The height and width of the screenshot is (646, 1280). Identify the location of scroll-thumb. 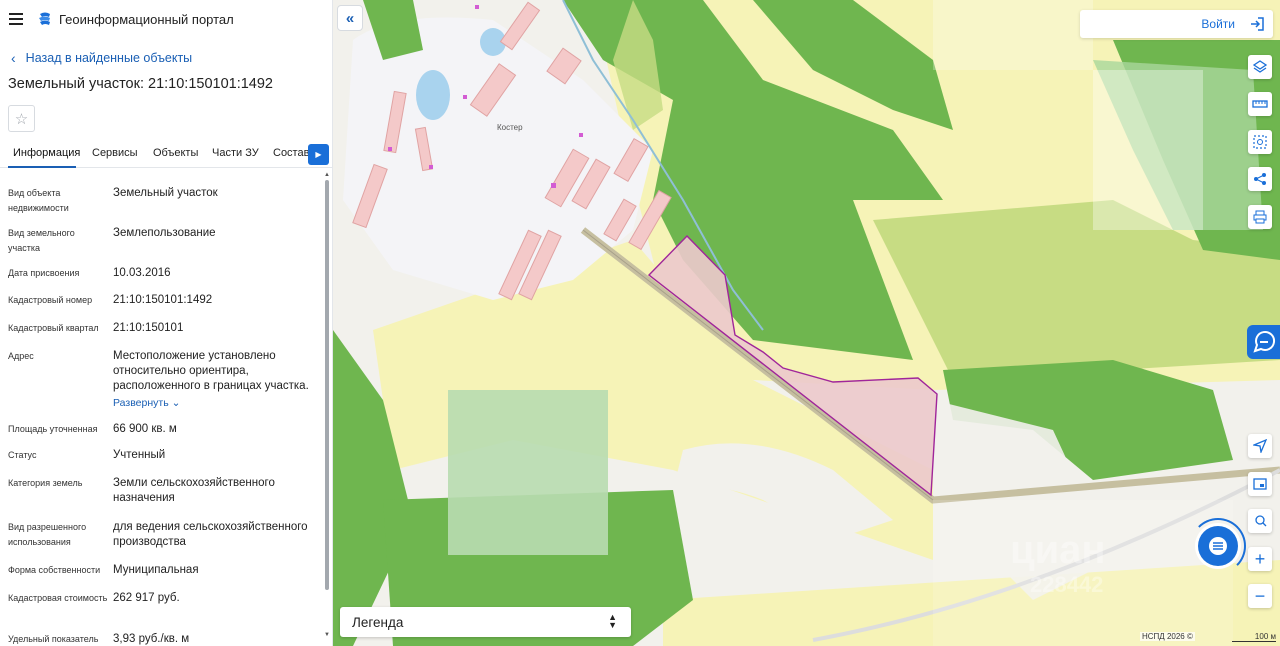
(327, 385).